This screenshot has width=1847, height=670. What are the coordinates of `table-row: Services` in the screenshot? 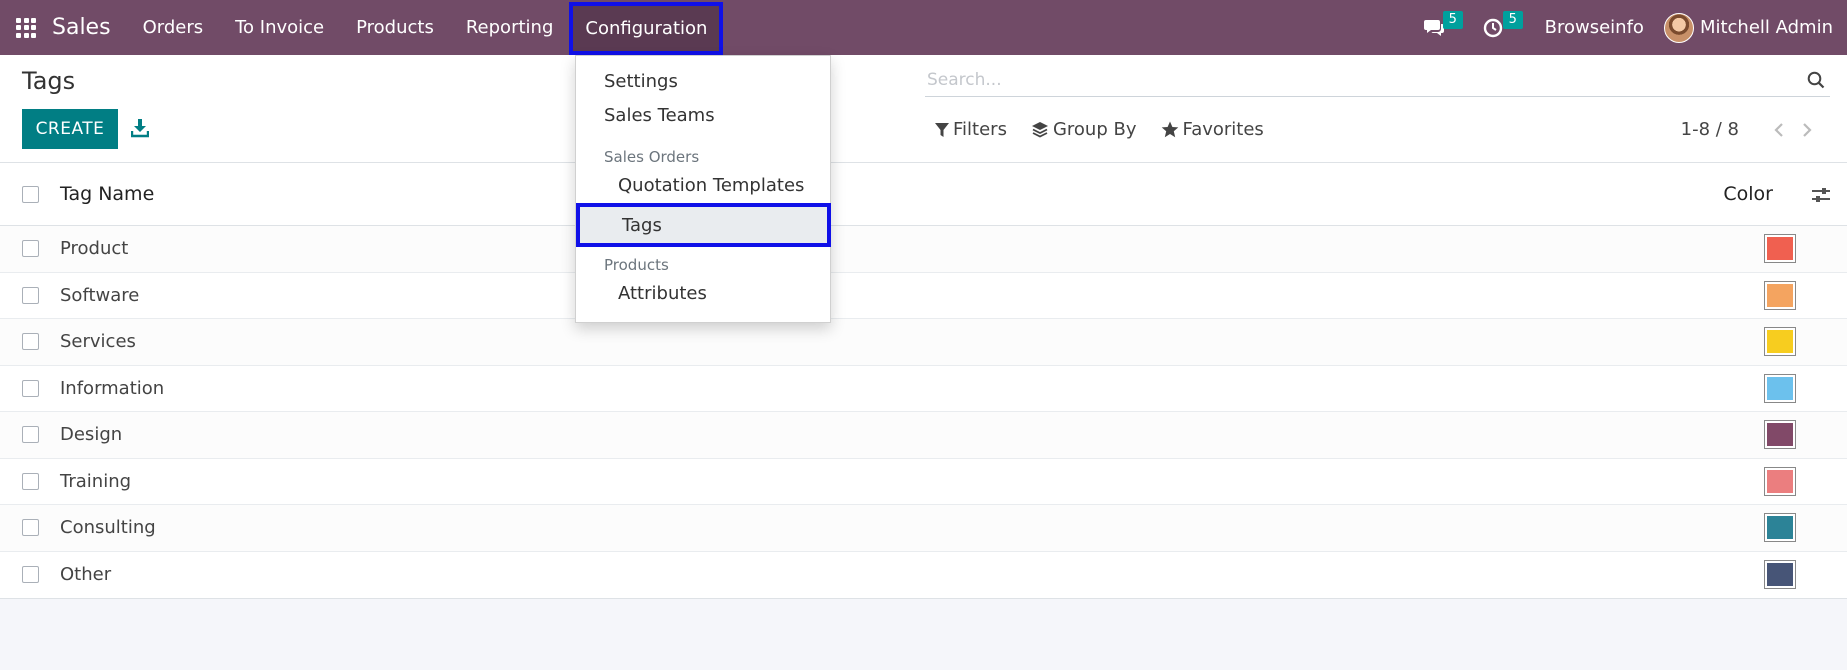 It's located at (923, 342).